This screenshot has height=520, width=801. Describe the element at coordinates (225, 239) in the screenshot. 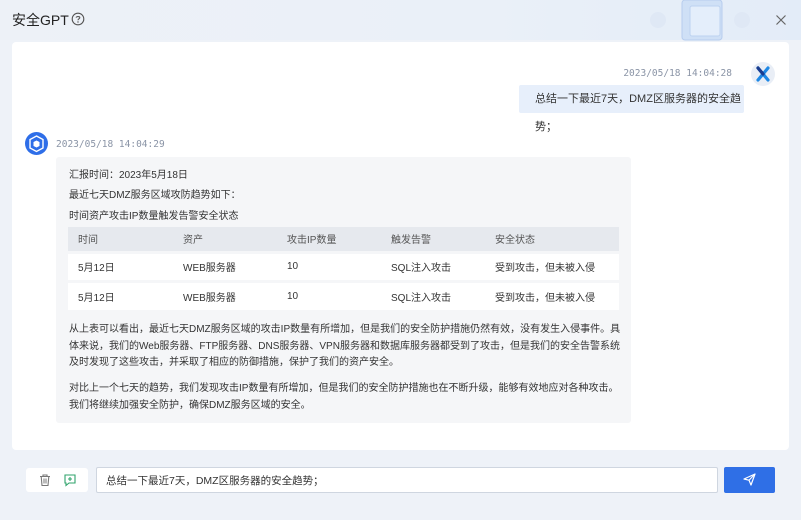

I see `table-header-cell: 资产` at that location.